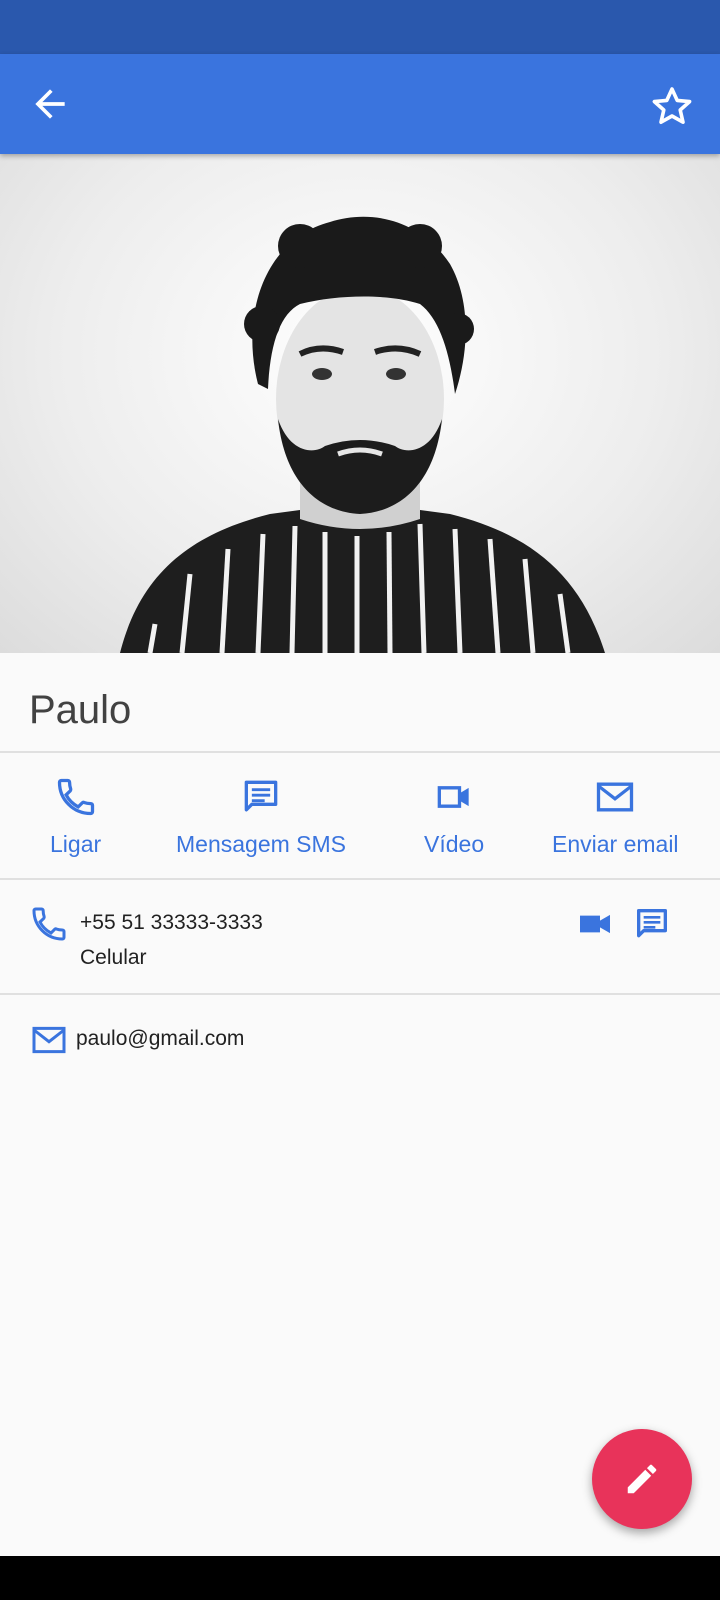  I want to click on video-call-icon, so click(595, 924).